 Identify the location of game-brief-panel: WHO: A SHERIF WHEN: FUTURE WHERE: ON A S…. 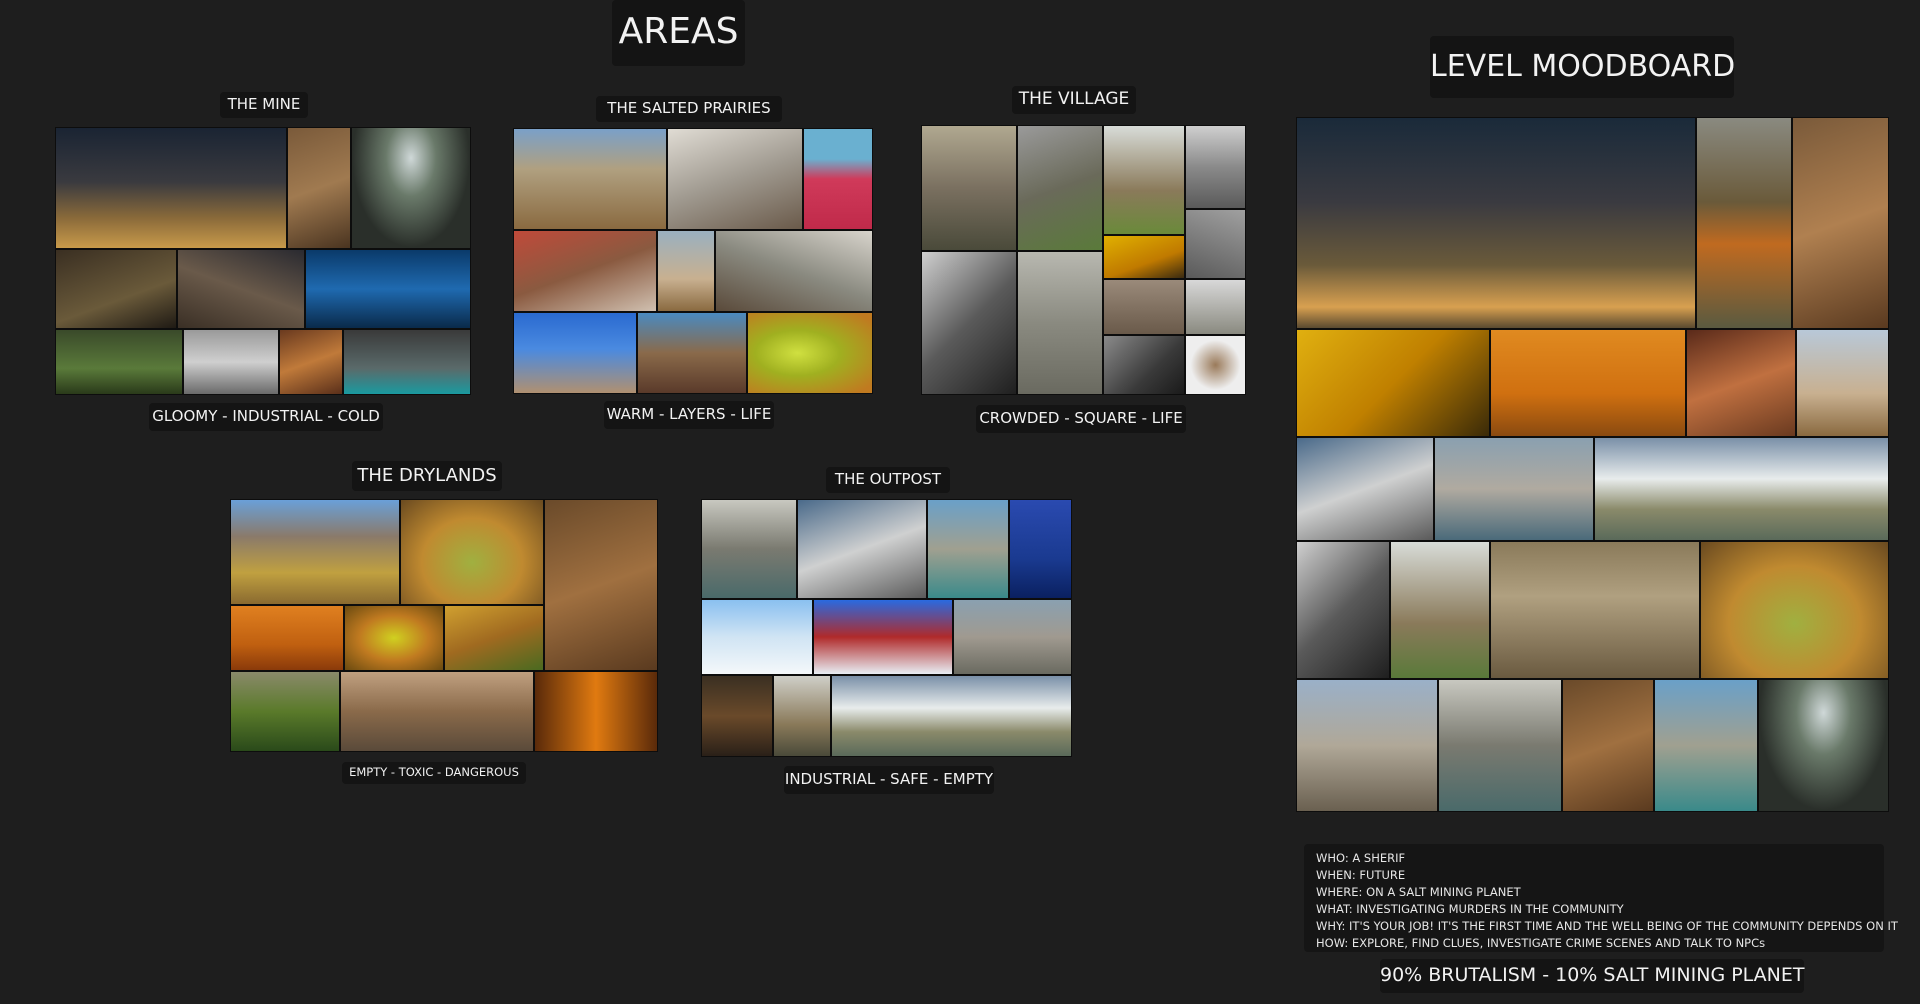
(1601, 898).